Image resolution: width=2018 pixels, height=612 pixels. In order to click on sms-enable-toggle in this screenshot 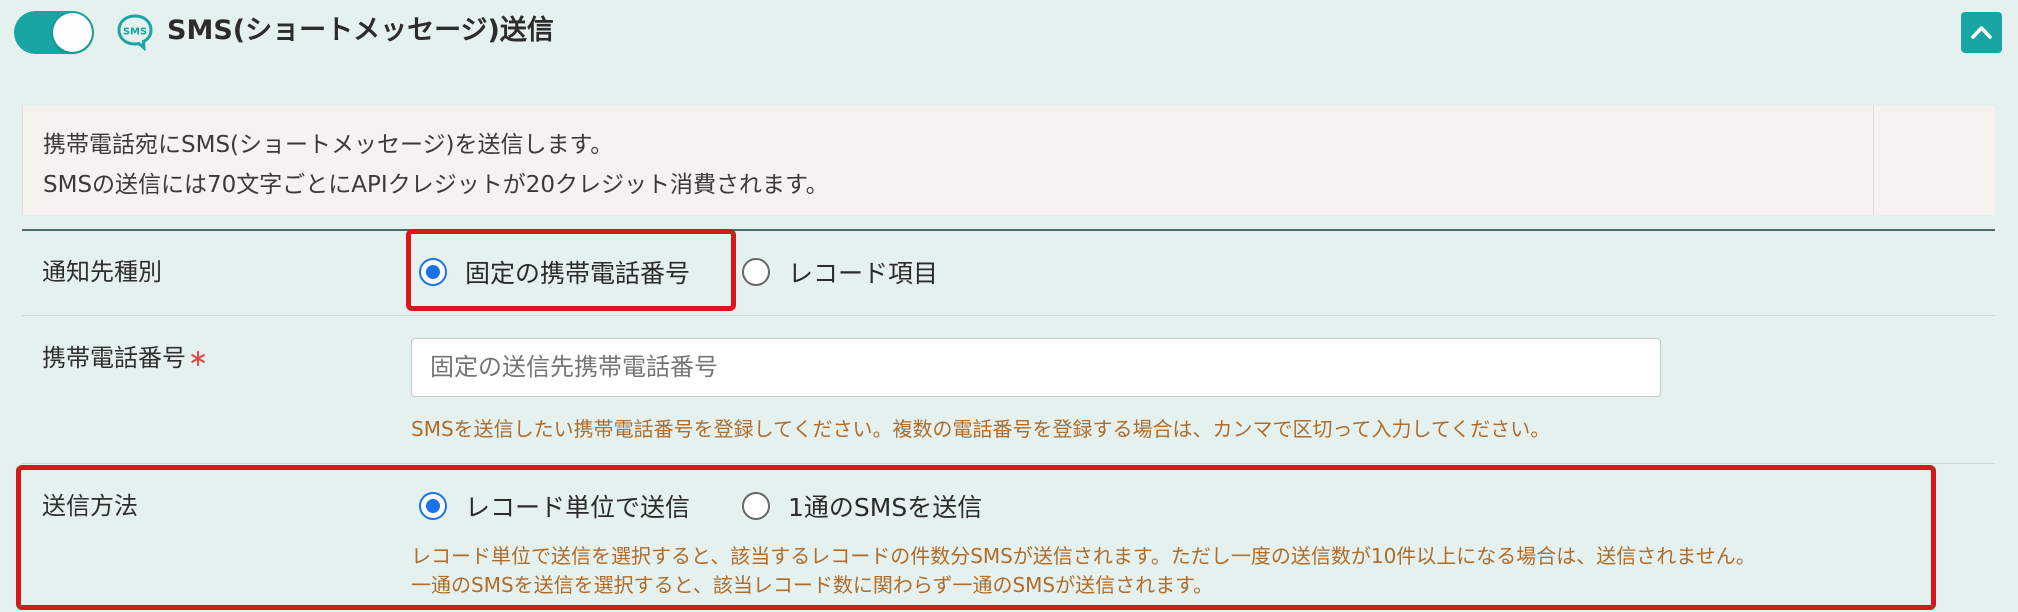, I will do `click(54, 32)`.